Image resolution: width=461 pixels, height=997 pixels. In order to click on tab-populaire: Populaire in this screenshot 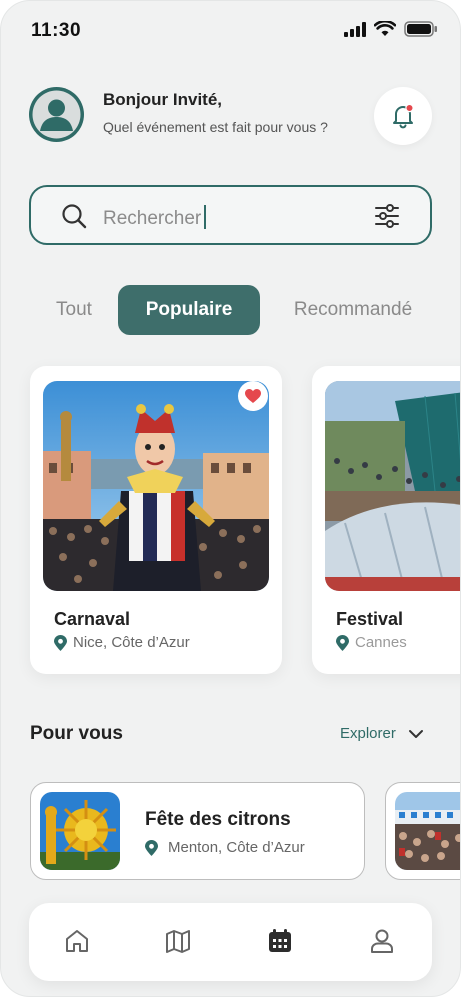, I will do `click(189, 310)`.